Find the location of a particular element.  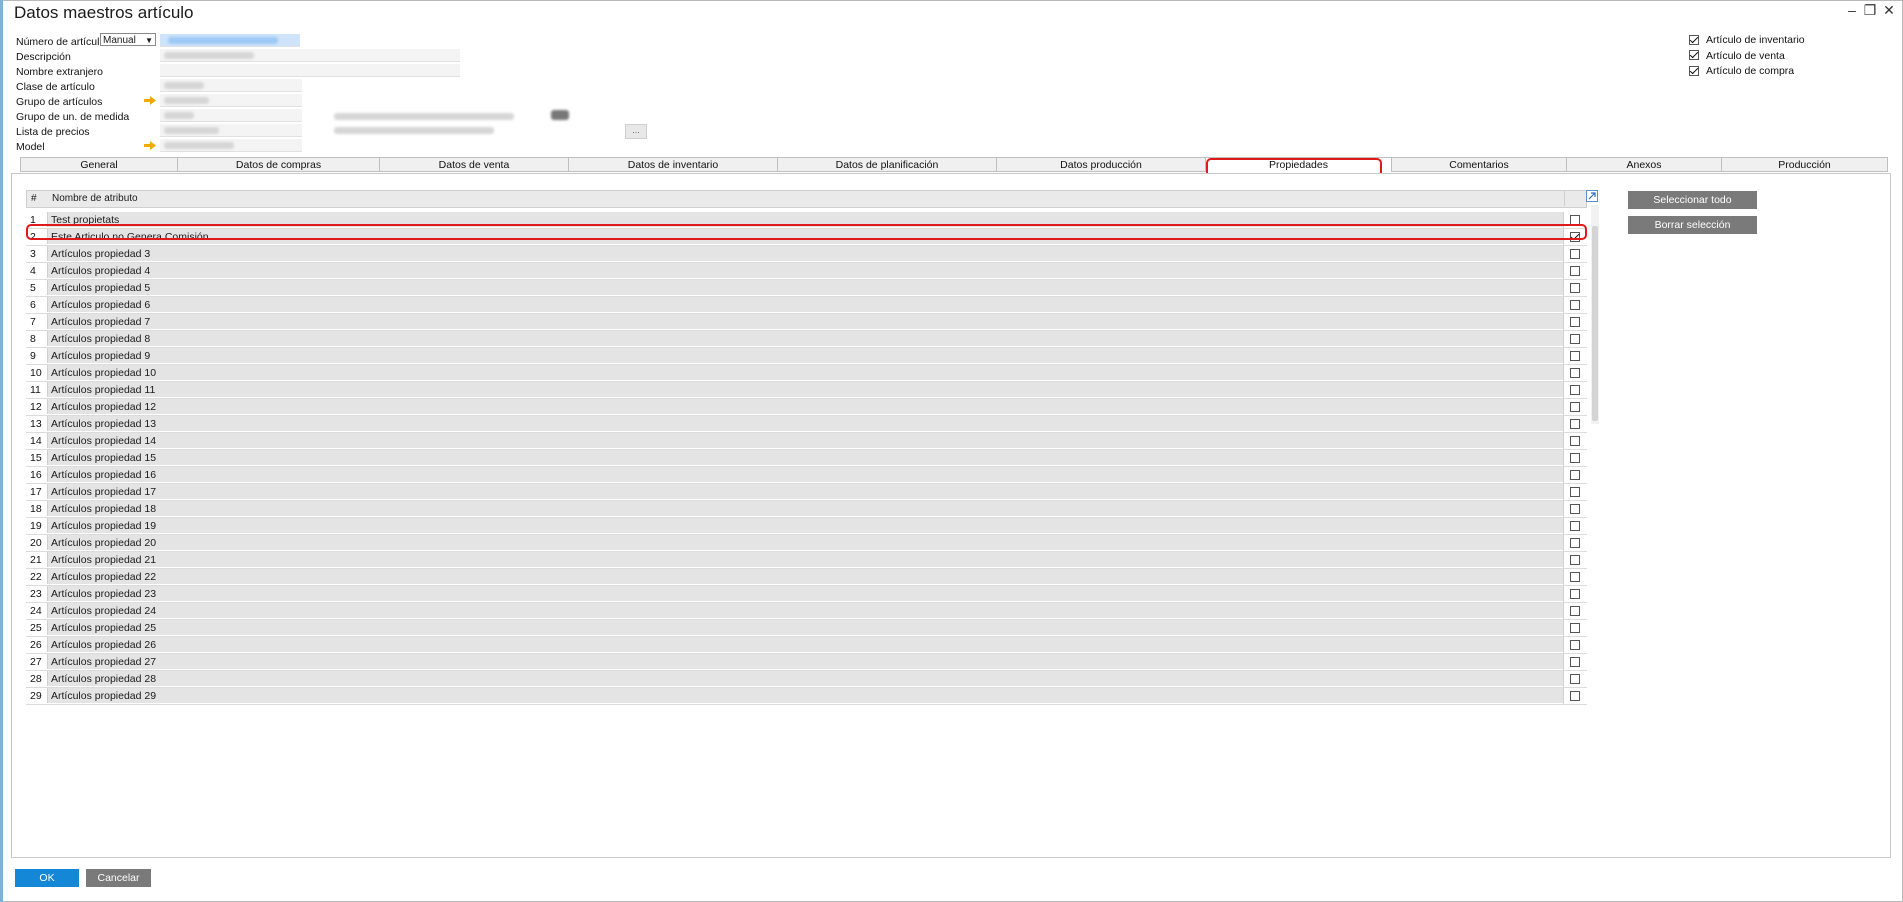

tab-production-data: Datos producción is located at coordinates (1100, 164).